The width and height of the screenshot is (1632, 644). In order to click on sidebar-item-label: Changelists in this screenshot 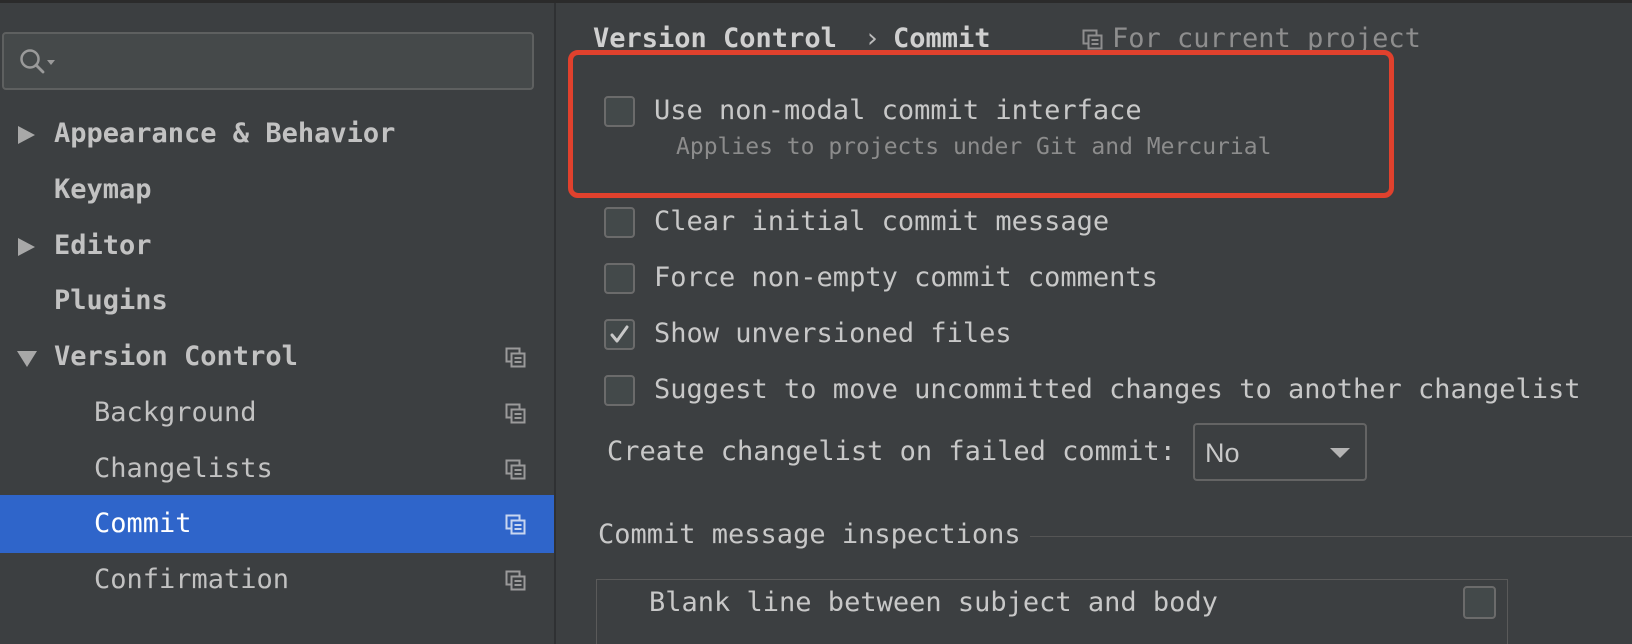, I will do `click(183, 468)`.